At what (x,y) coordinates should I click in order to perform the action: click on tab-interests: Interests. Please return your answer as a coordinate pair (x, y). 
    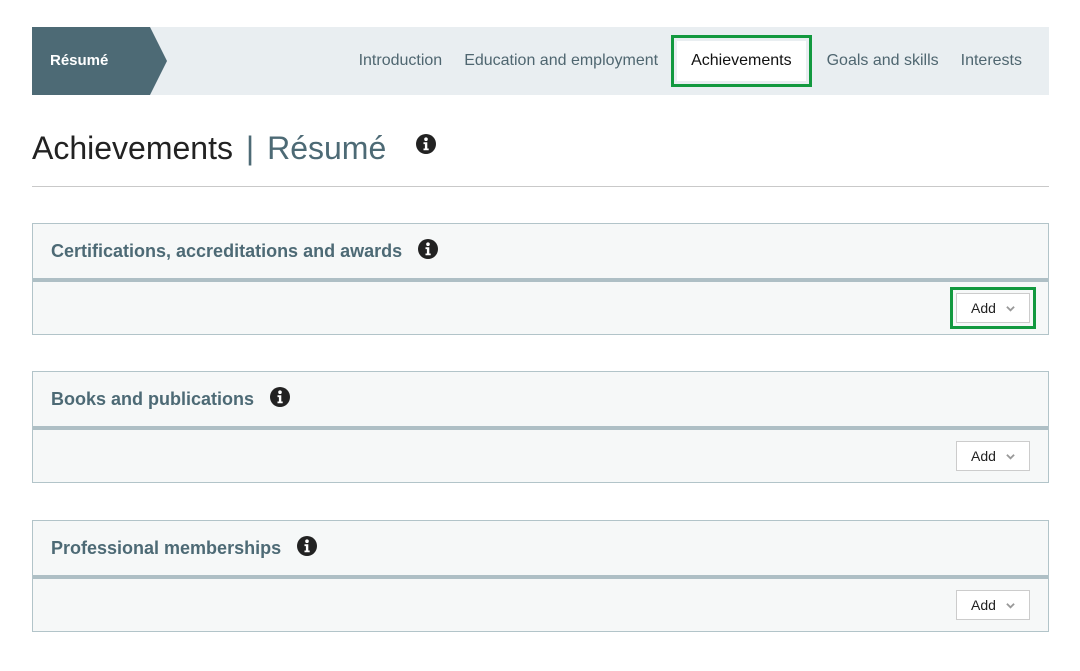
    Looking at the image, I should click on (991, 61).